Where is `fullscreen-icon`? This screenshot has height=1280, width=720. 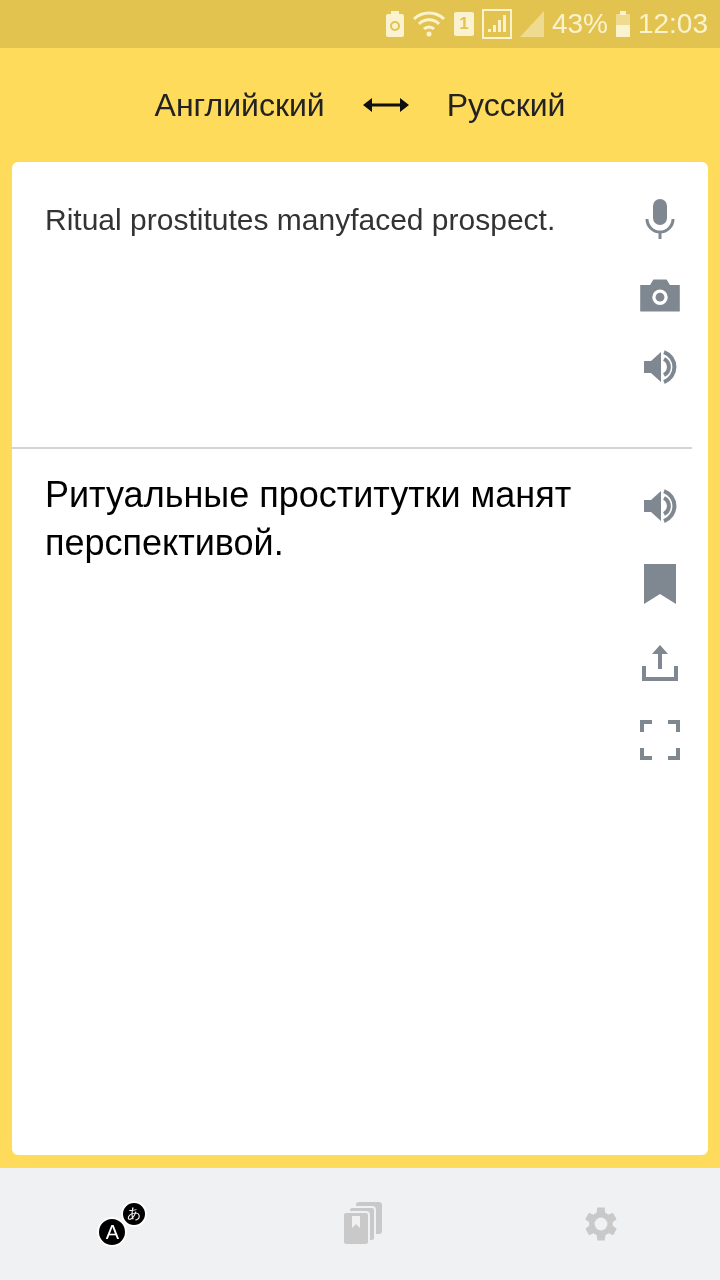
fullscreen-icon is located at coordinates (660, 740).